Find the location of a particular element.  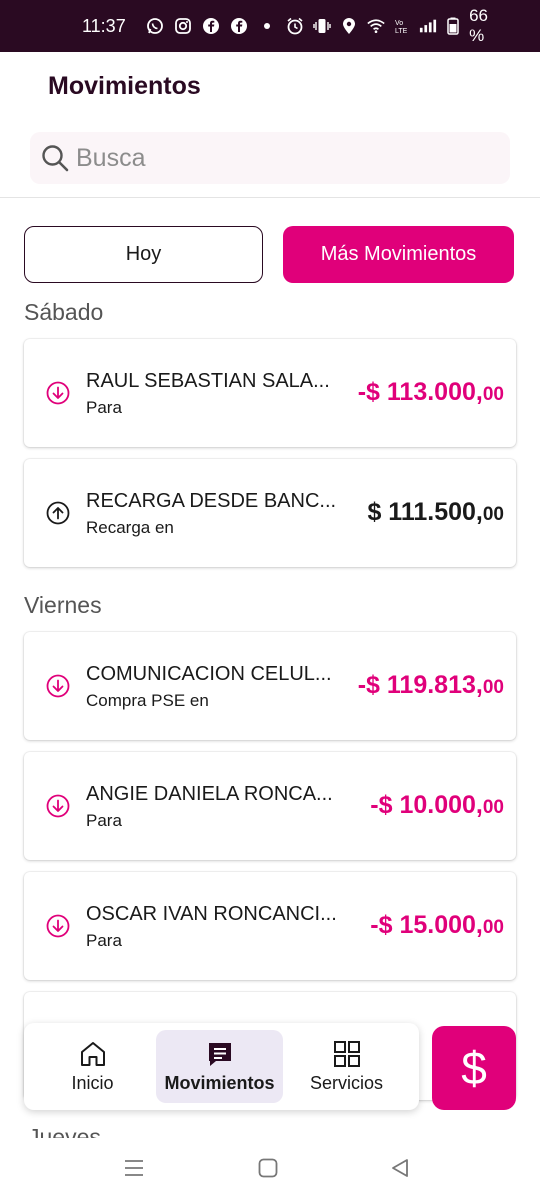

section-label-viernes: Viernes is located at coordinates (63, 605).